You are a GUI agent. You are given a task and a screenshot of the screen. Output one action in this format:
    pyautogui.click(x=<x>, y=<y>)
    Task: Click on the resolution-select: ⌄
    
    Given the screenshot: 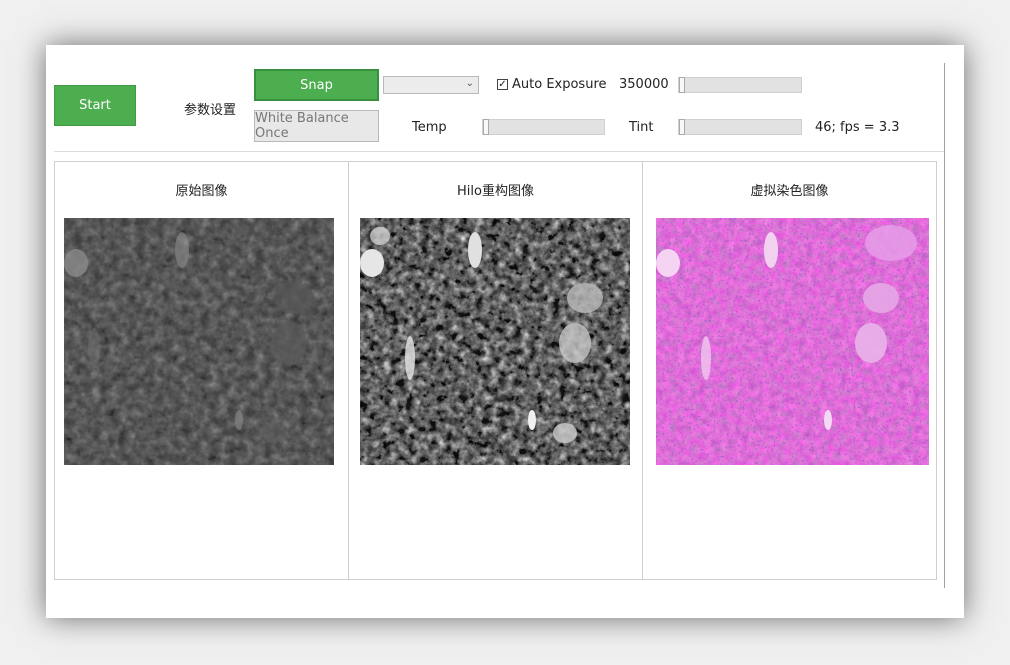 What is the action you would take?
    pyautogui.click(x=431, y=85)
    